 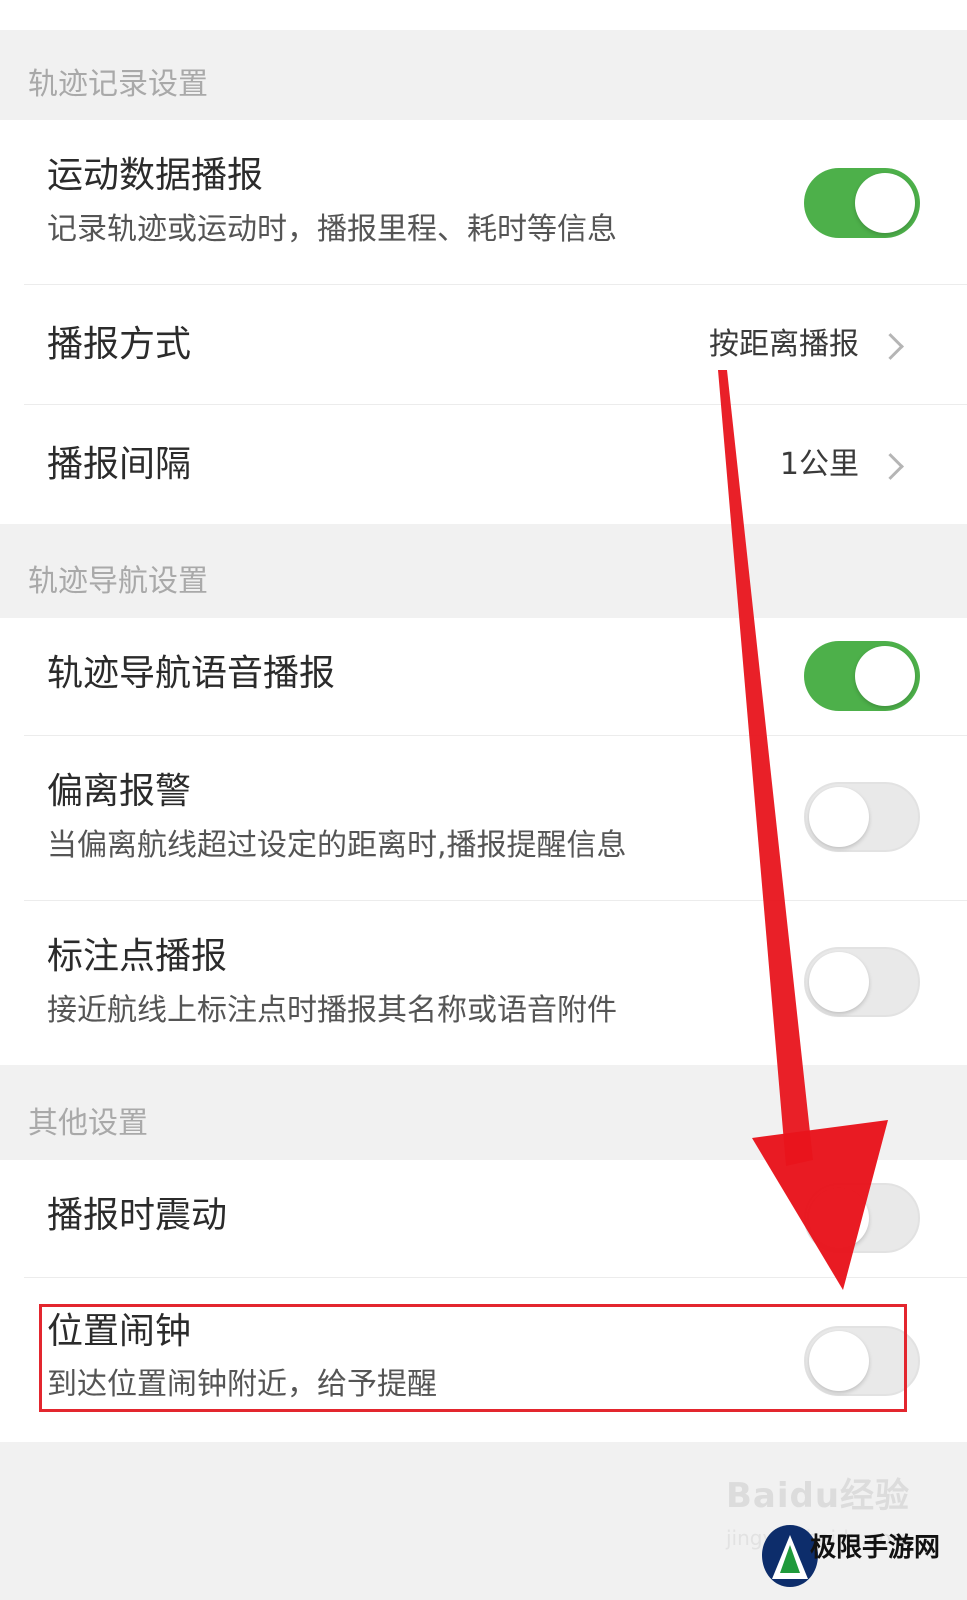 What do you see at coordinates (765, 768) in the screenshot?
I see `arrow-shaft` at bounding box center [765, 768].